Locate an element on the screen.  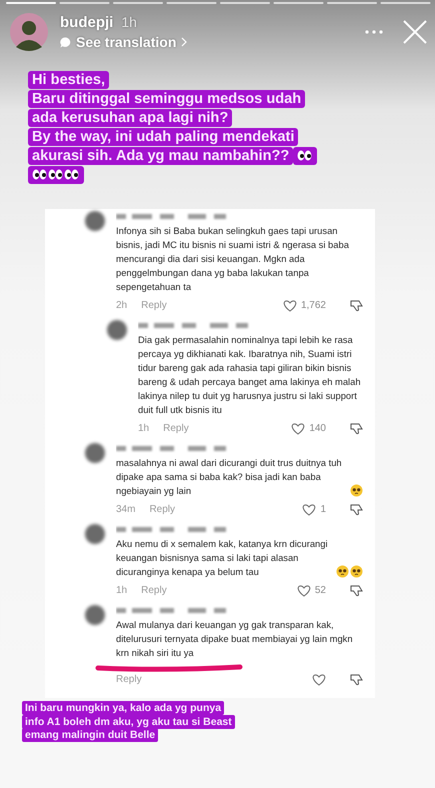
comment-time: 34m is located at coordinates (126, 509).